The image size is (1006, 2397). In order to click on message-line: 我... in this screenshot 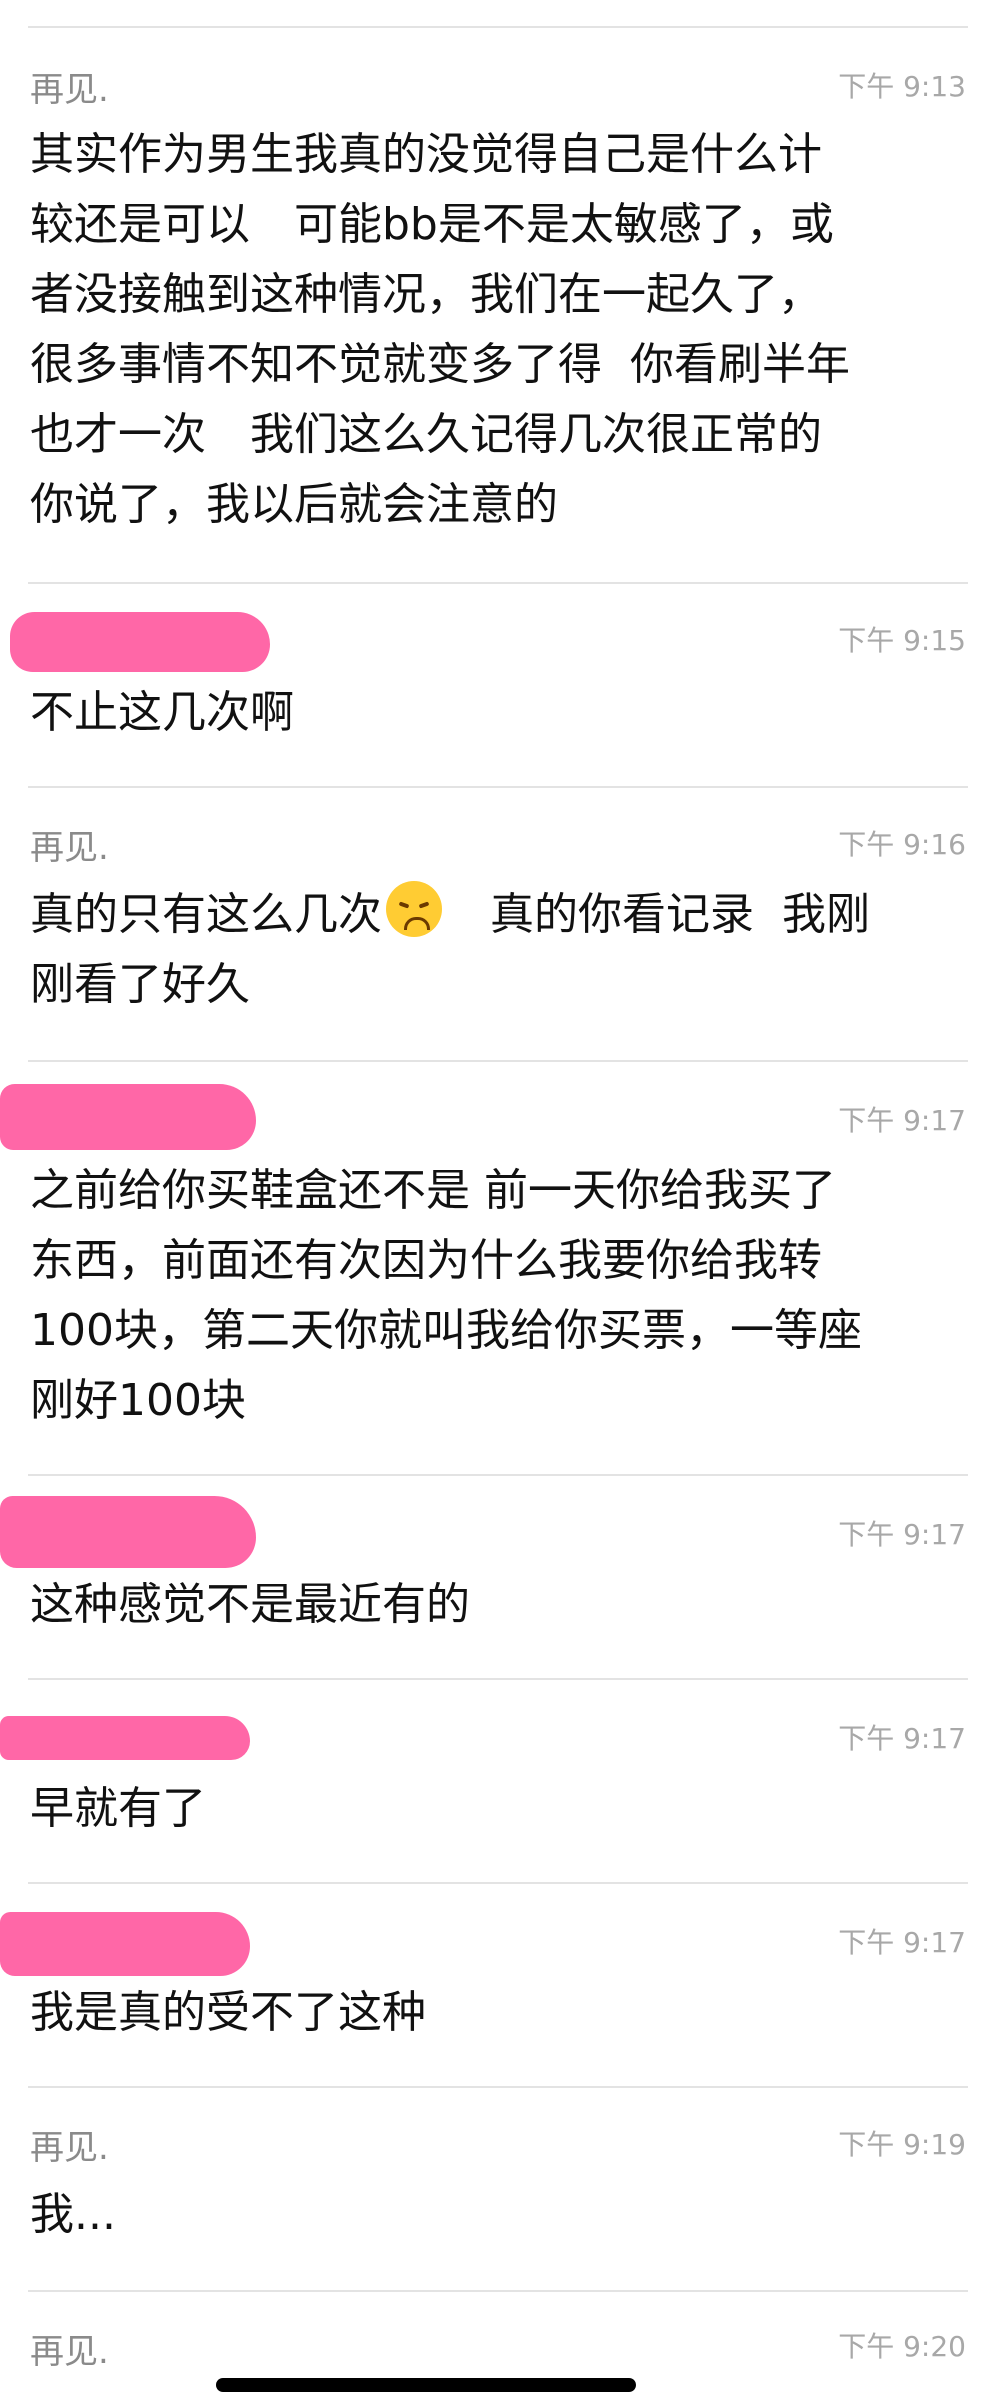, I will do `click(73, 2214)`.